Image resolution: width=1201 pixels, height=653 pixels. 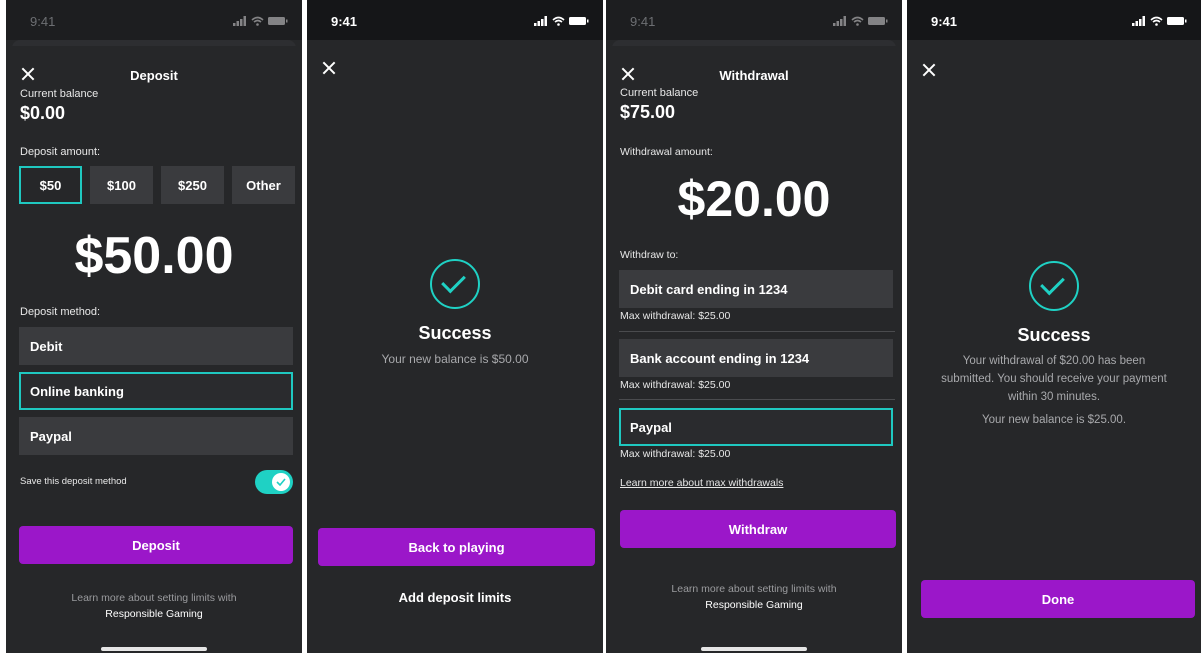 I want to click on save-method-toggle, so click(x=274, y=482).